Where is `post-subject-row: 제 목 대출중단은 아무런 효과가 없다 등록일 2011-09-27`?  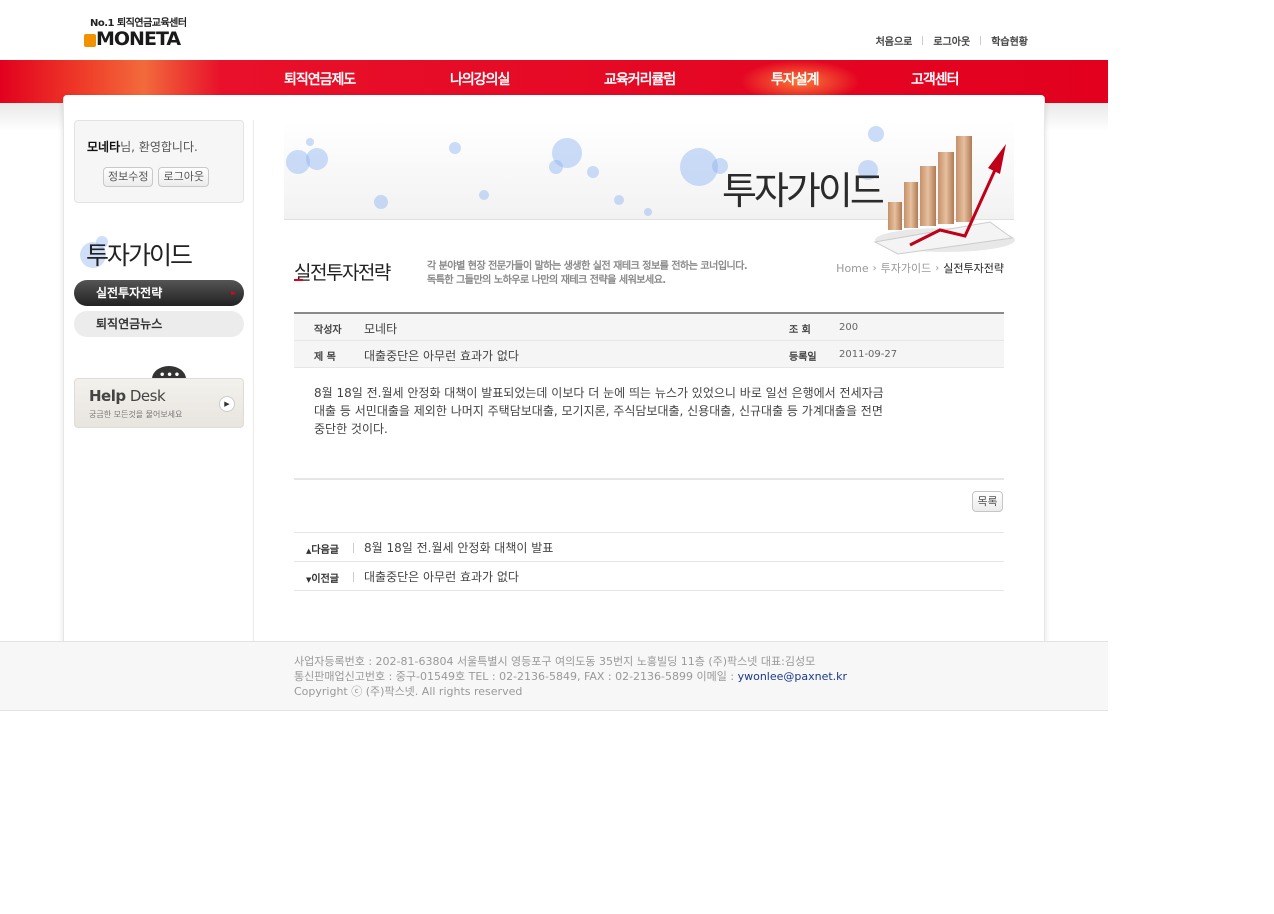 post-subject-row: 제 목 대출중단은 아무런 효과가 없다 등록일 2011-09-27 is located at coordinates (649, 354).